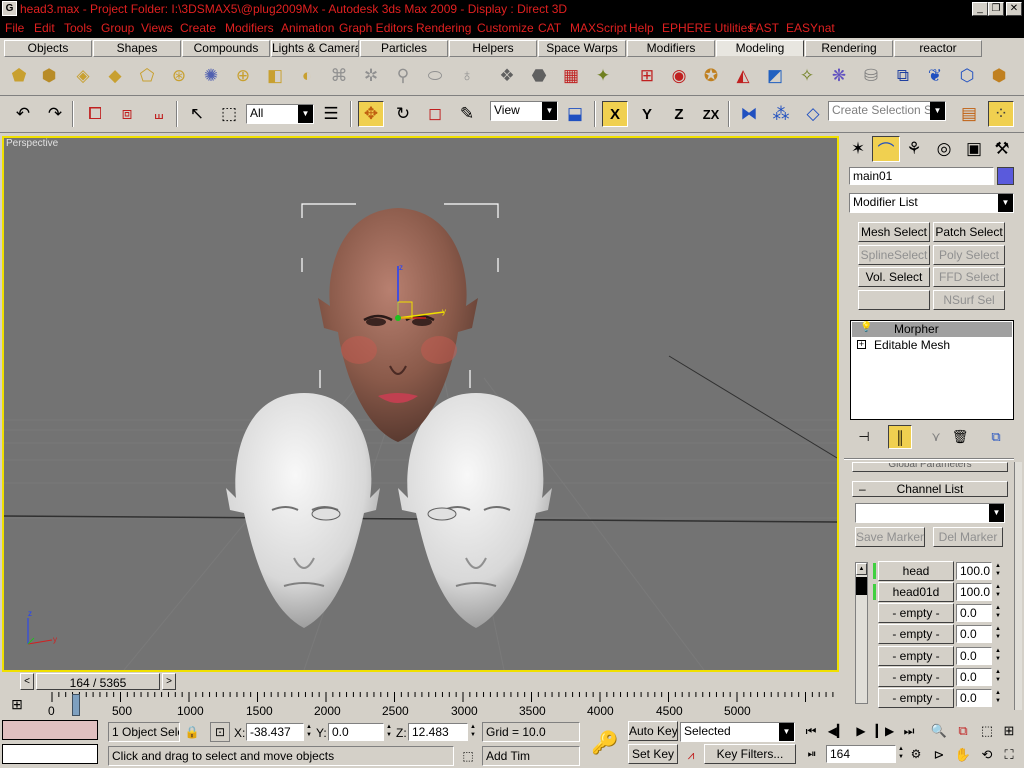 This screenshot has height=768, width=1024. What do you see at coordinates (356, 732) in the screenshot?
I see `y-coordinate-field: 0.0` at bounding box center [356, 732].